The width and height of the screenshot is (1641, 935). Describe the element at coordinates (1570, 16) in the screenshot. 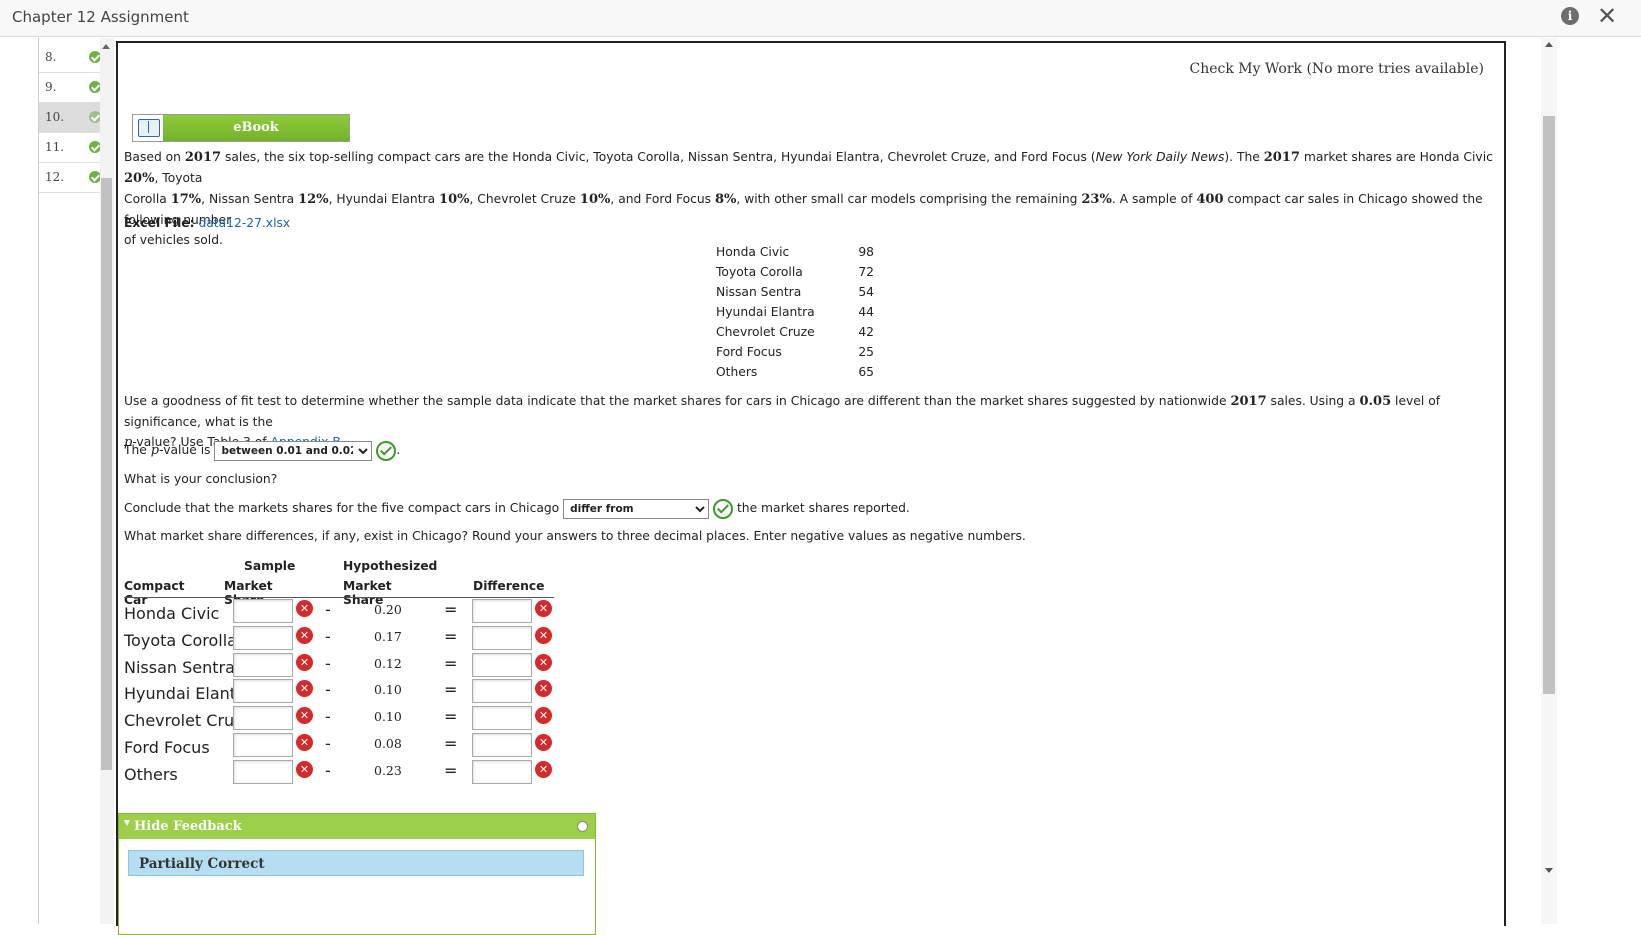

I see `info-icon: i` at that location.